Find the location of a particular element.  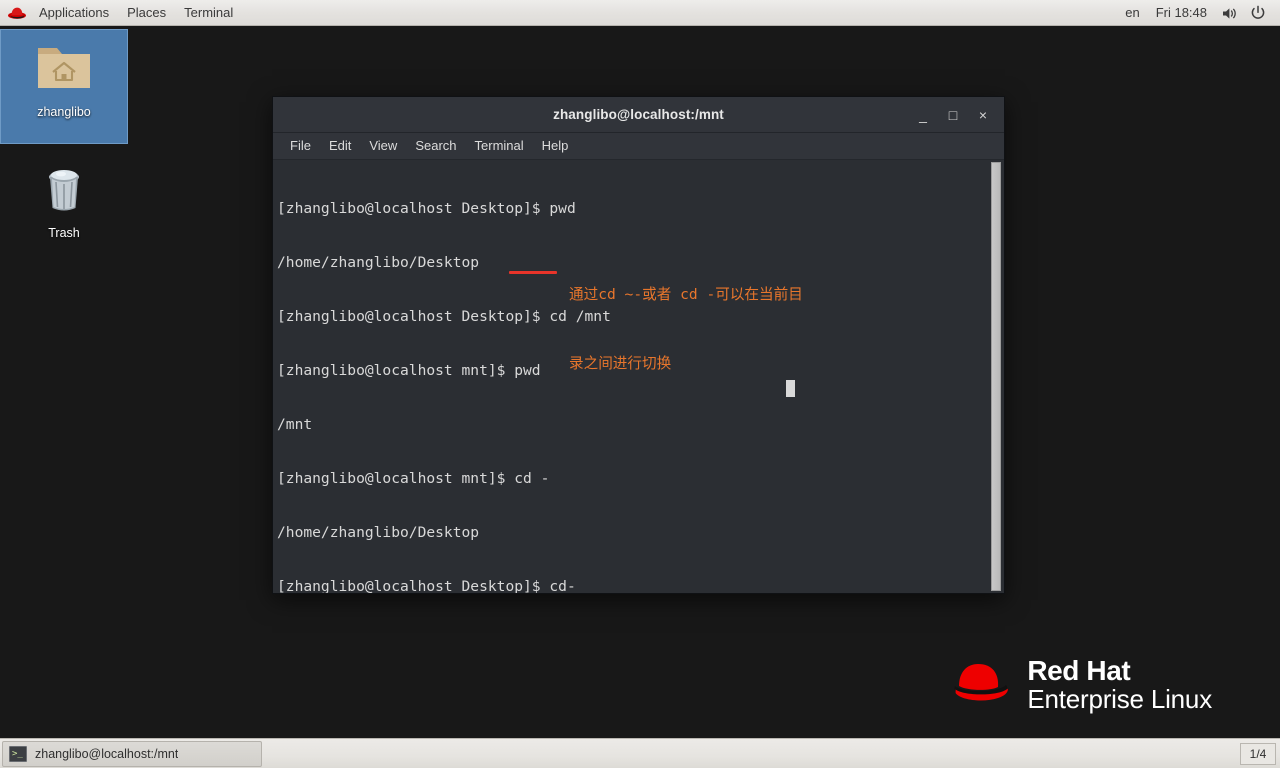

scrollbar-thumb is located at coordinates (996, 376).